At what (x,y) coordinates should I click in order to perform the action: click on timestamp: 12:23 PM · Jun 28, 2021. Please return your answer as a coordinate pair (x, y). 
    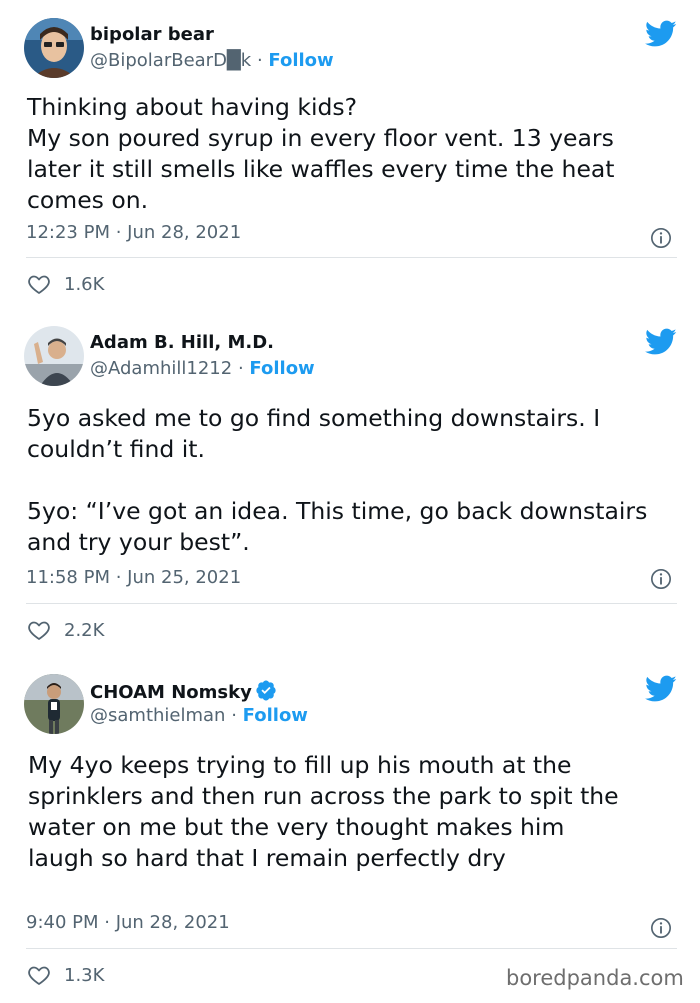
    Looking at the image, I should click on (133, 232).